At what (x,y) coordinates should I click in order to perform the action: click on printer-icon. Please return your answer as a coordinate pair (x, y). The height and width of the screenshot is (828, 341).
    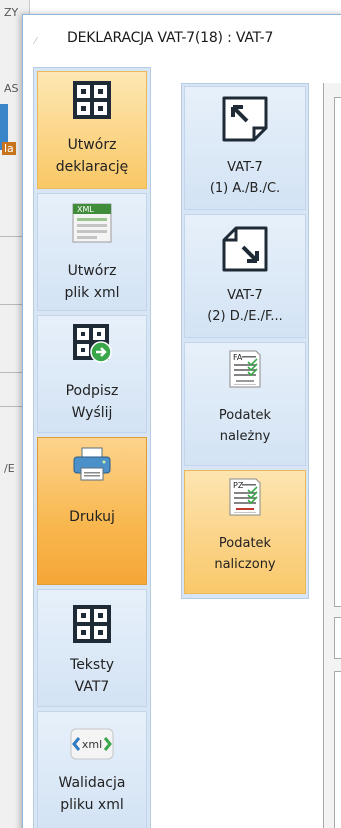
    Looking at the image, I should click on (92, 464).